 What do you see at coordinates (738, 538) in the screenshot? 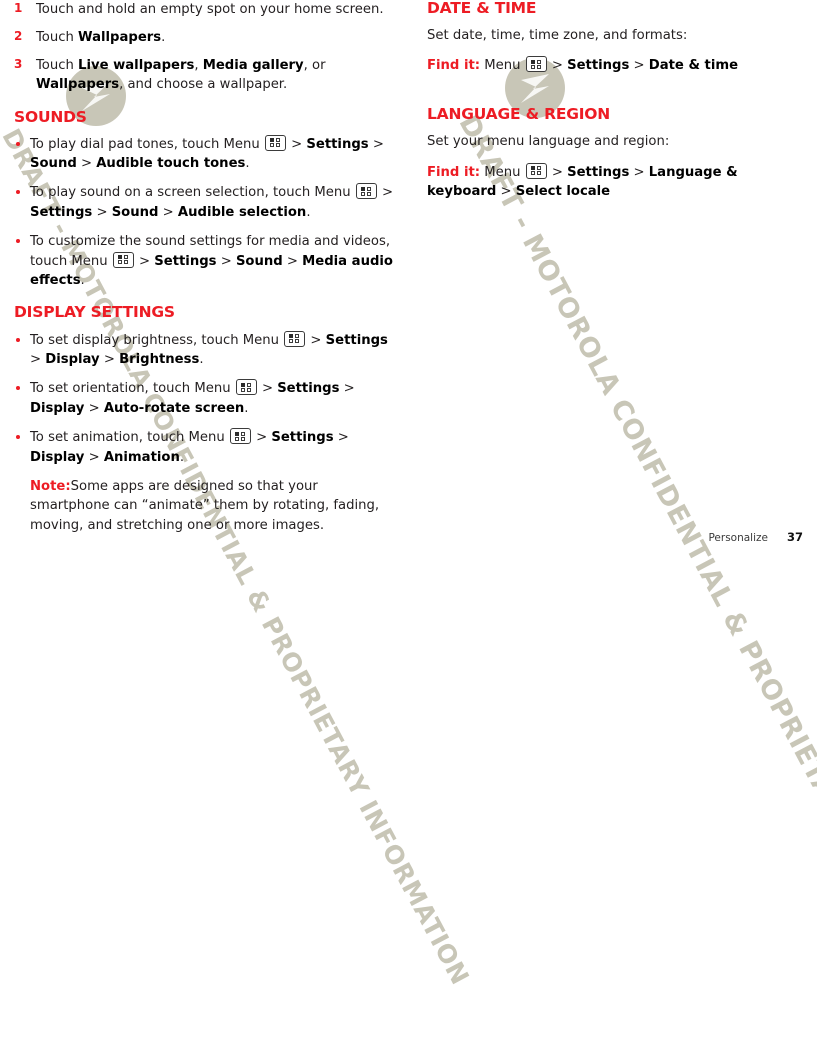
I see `footer-chapter: Personalize` at bounding box center [738, 538].